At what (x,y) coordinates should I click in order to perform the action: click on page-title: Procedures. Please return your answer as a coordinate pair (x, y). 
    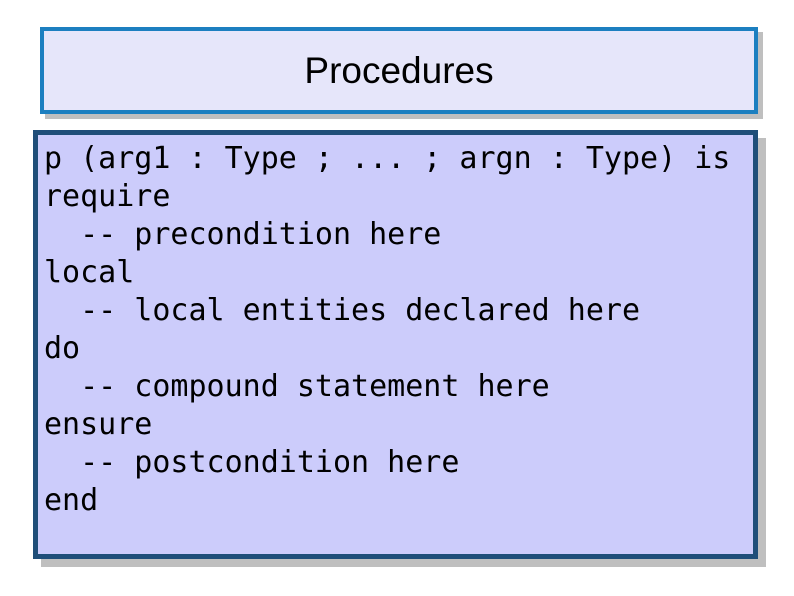
    Looking at the image, I should click on (399, 70).